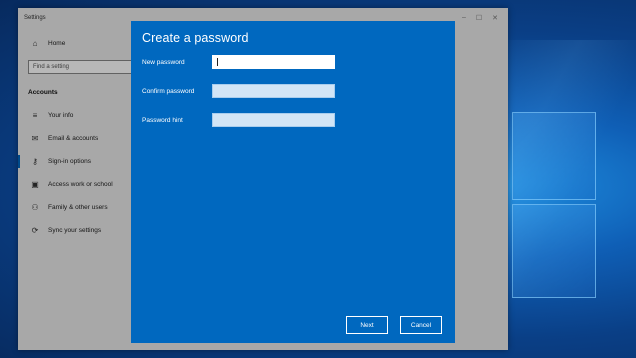 Image resolution: width=636 pixels, height=358 pixels. What do you see at coordinates (35, 161) in the screenshot?
I see `key-icon: ⚷` at bounding box center [35, 161].